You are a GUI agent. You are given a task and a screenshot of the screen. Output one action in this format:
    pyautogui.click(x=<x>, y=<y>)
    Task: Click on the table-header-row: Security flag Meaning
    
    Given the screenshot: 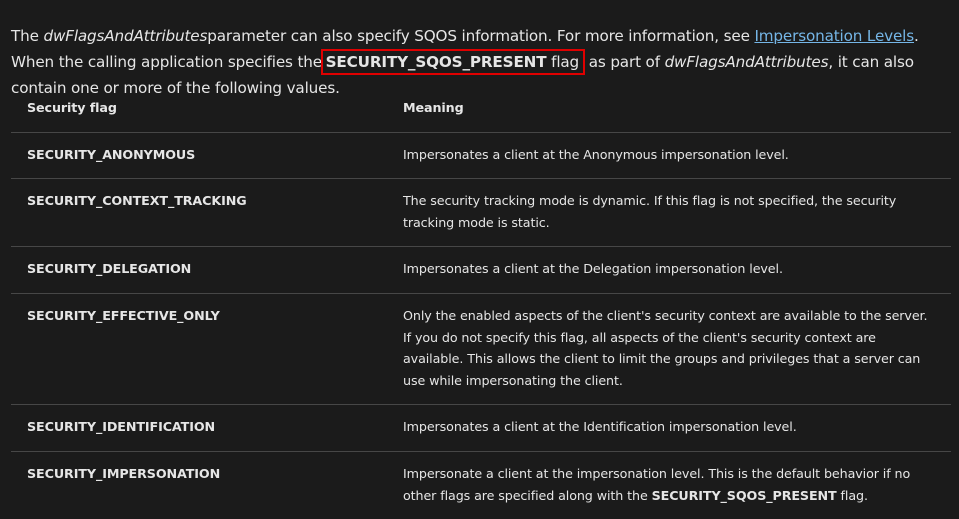 What is the action you would take?
    pyautogui.click(x=481, y=109)
    